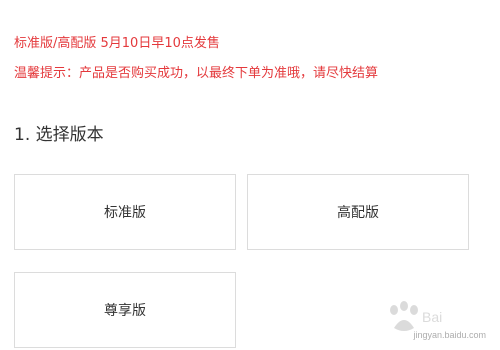 This screenshot has width=500, height=350. Describe the element at coordinates (449, 335) in the screenshot. I see `watermark-text: jingyan.baidu.com` at that location.